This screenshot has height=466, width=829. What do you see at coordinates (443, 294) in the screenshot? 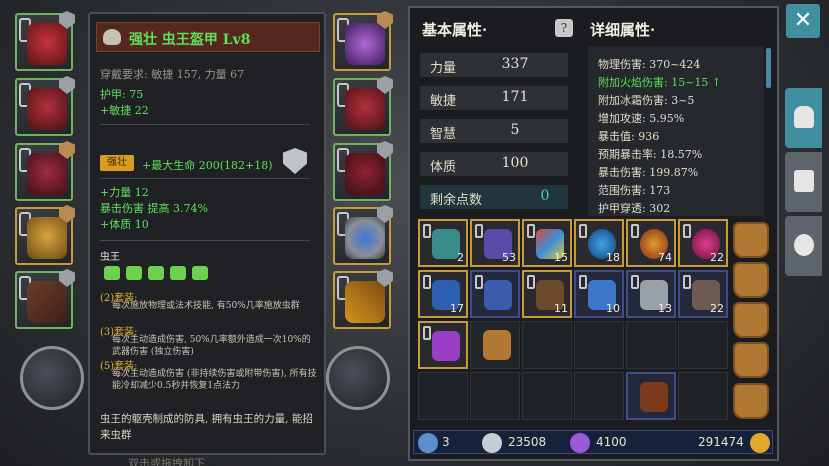
I see `inventory-slot: 17` at bounding box center [443, 294].